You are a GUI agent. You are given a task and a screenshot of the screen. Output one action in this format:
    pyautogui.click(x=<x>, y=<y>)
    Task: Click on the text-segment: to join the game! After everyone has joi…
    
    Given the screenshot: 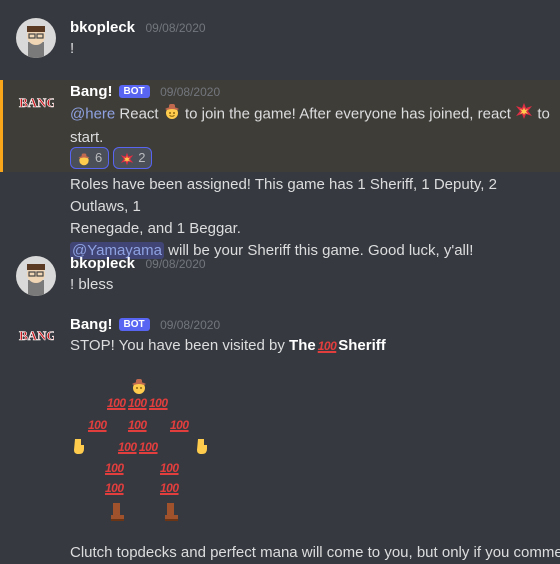 What is the action you would take?
    pyautogui.click(x=348, y=114)
    